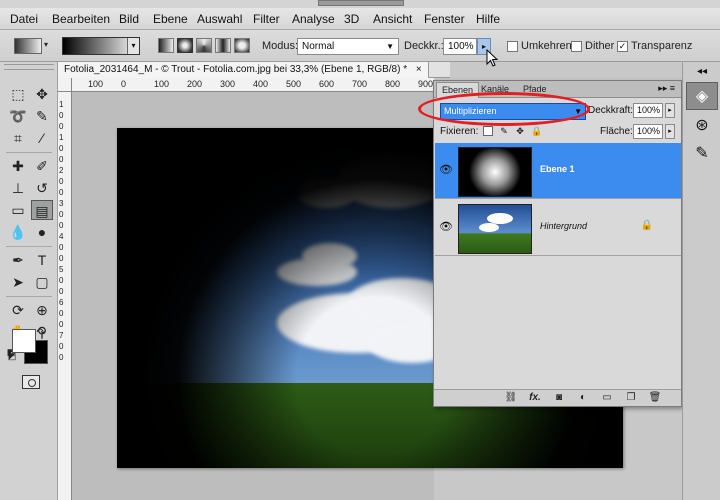 Image resolution: width=720 pixels, height=500 pixels. Describe the element at coordinates (42, 232) in the screenshot. I see `dodge-icon: ●` at that location.